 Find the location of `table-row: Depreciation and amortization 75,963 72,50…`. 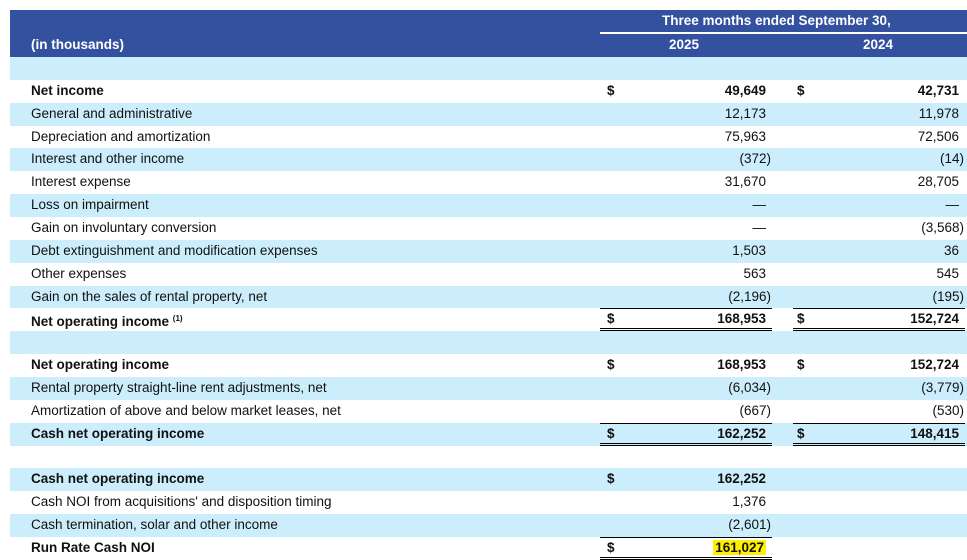

table-row: Depreciation and amortization 75,963 72,50… is located at coordinates (488, 137).